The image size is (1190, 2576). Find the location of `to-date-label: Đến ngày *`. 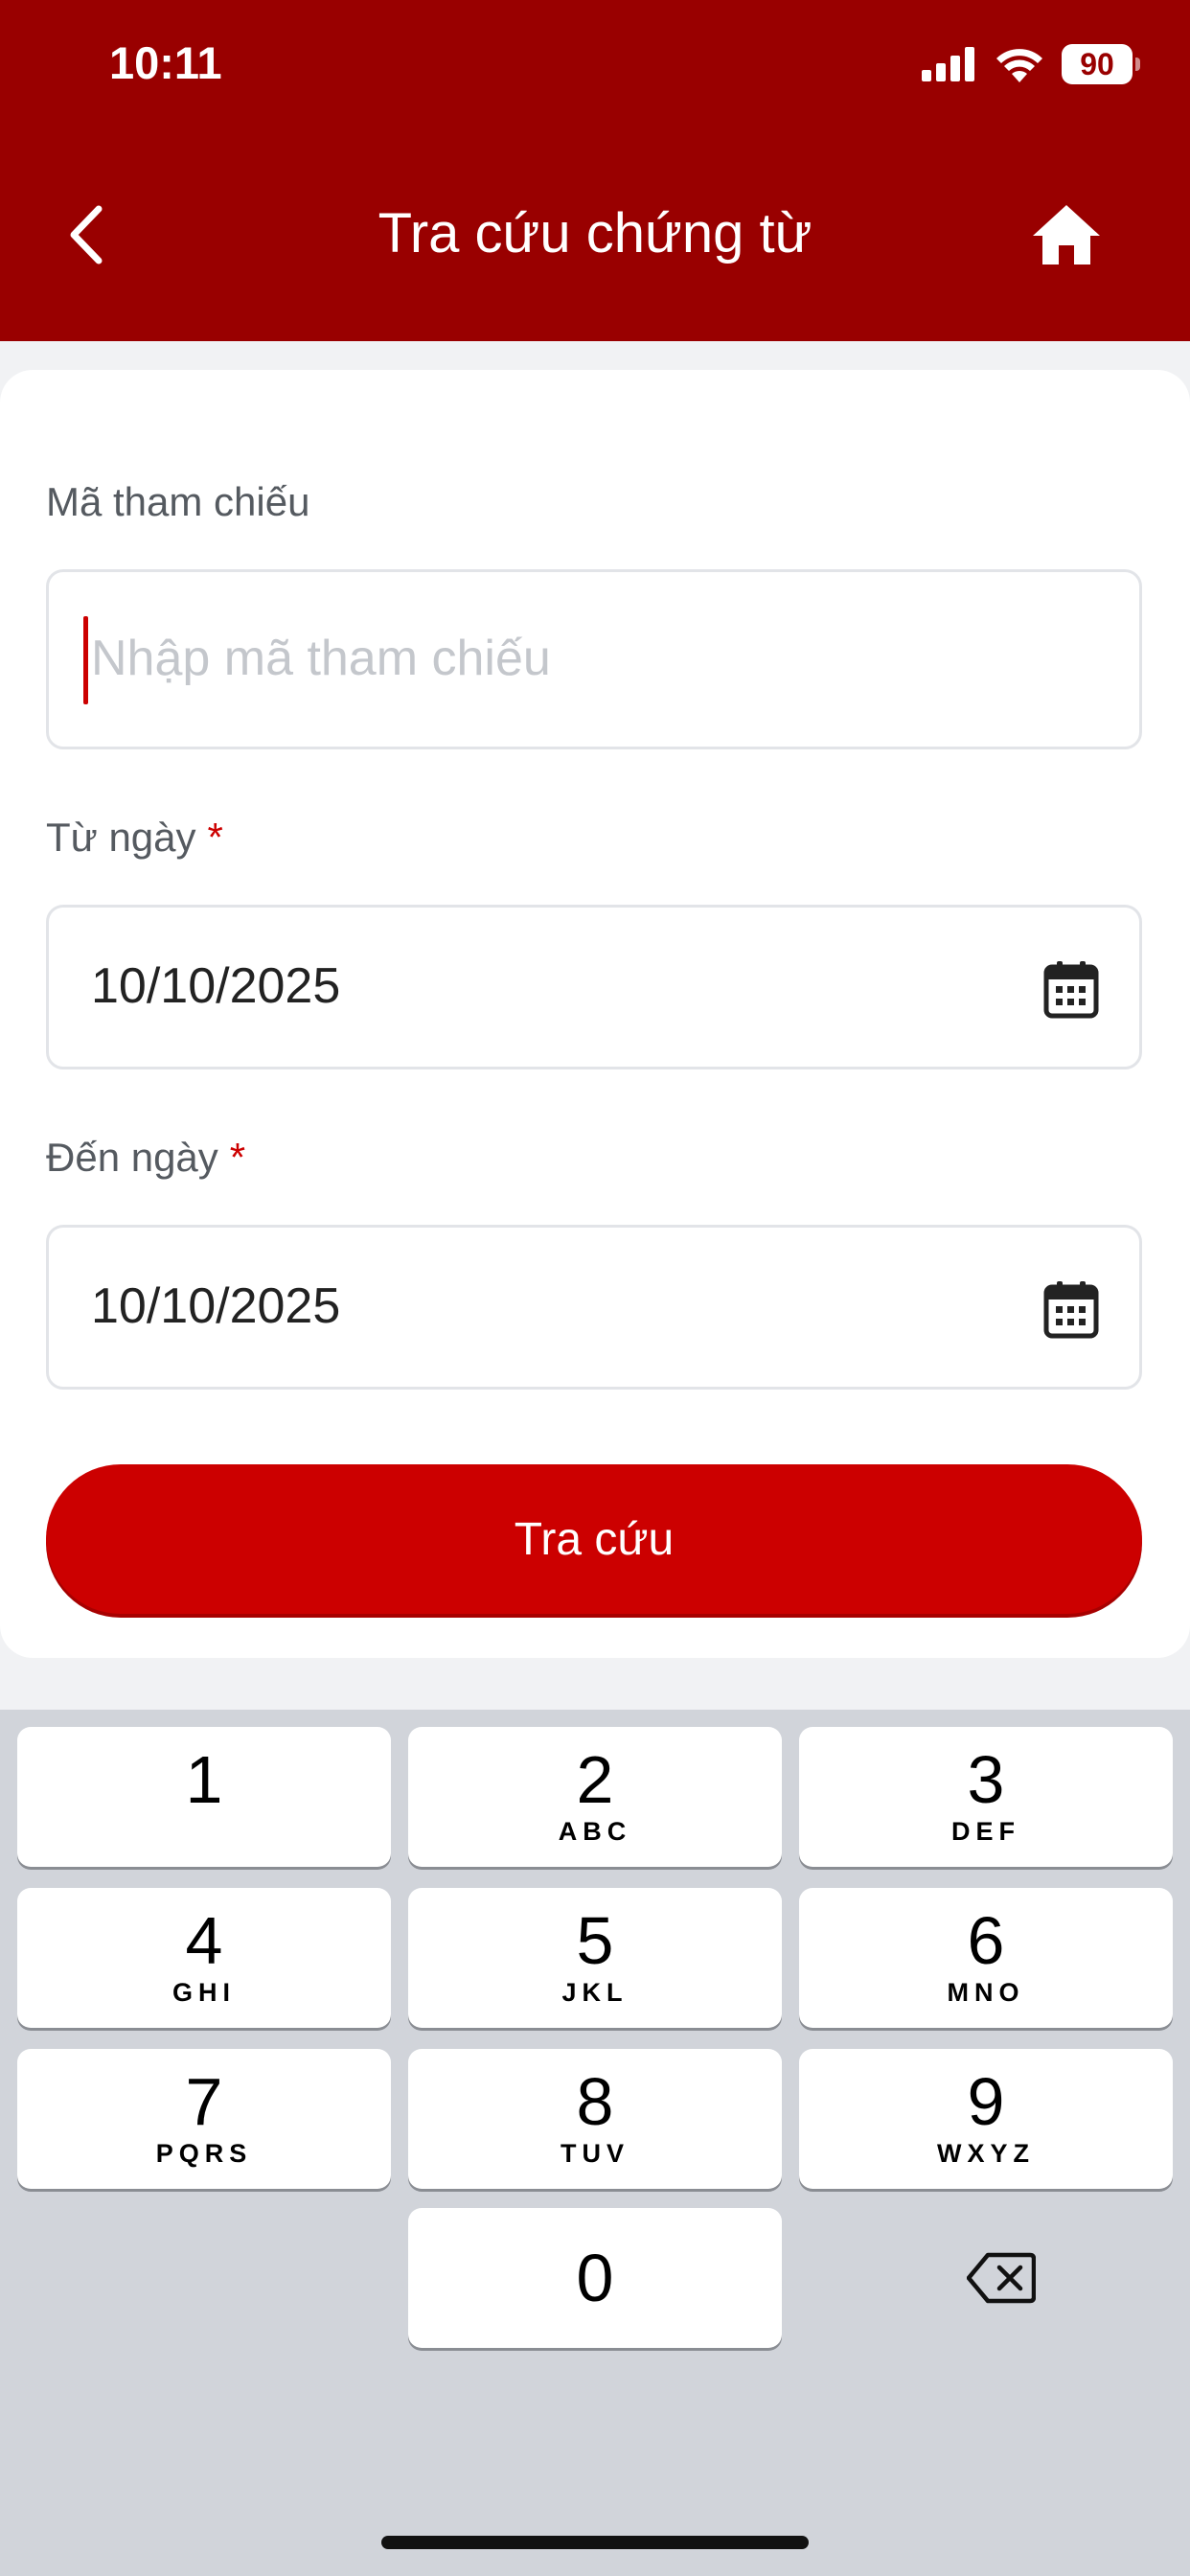

to-date-label: Đến ngày * is located at coordinates (146, 1158).